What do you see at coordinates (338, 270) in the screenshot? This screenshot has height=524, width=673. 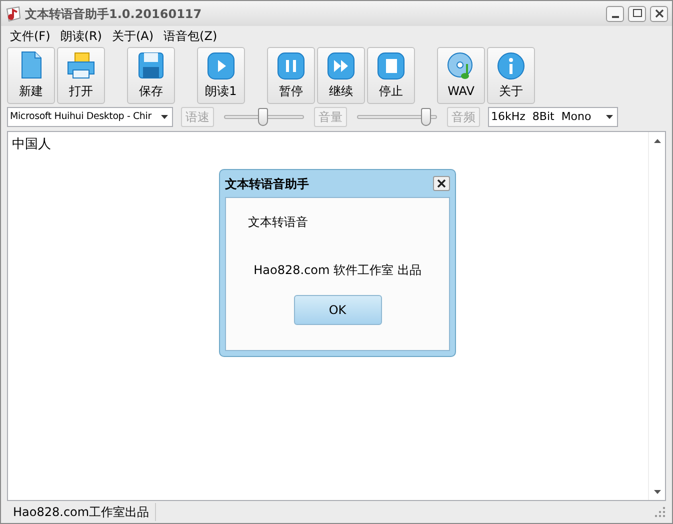 I see `dialog-credit: Hao828.com 软件工作室 出品` at bounding box center [338, 270].